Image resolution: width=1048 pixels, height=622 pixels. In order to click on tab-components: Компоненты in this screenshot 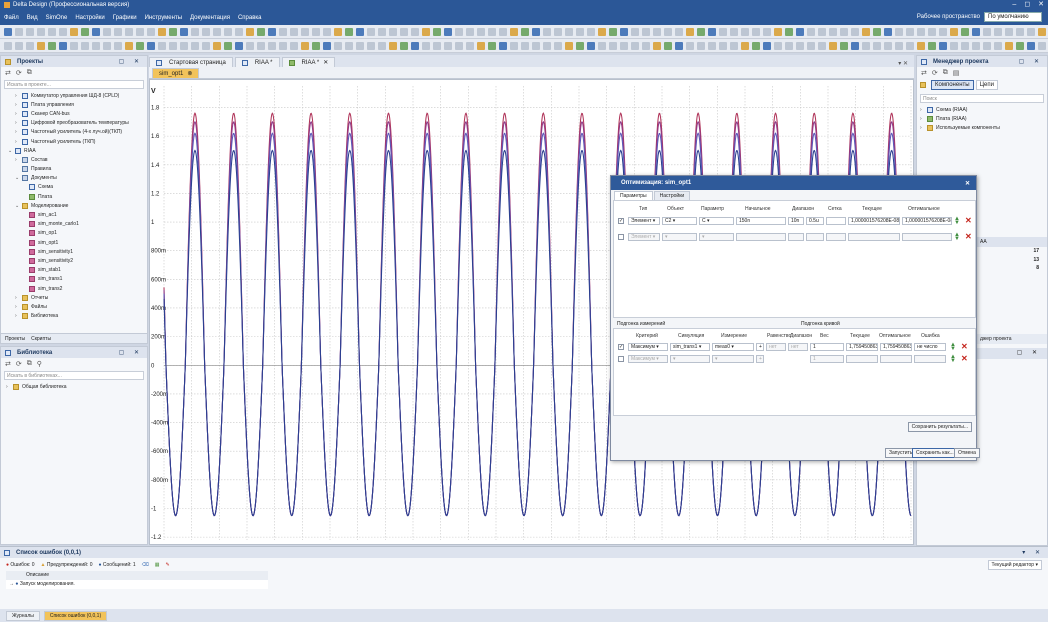, I will do `click(952, 85)`.